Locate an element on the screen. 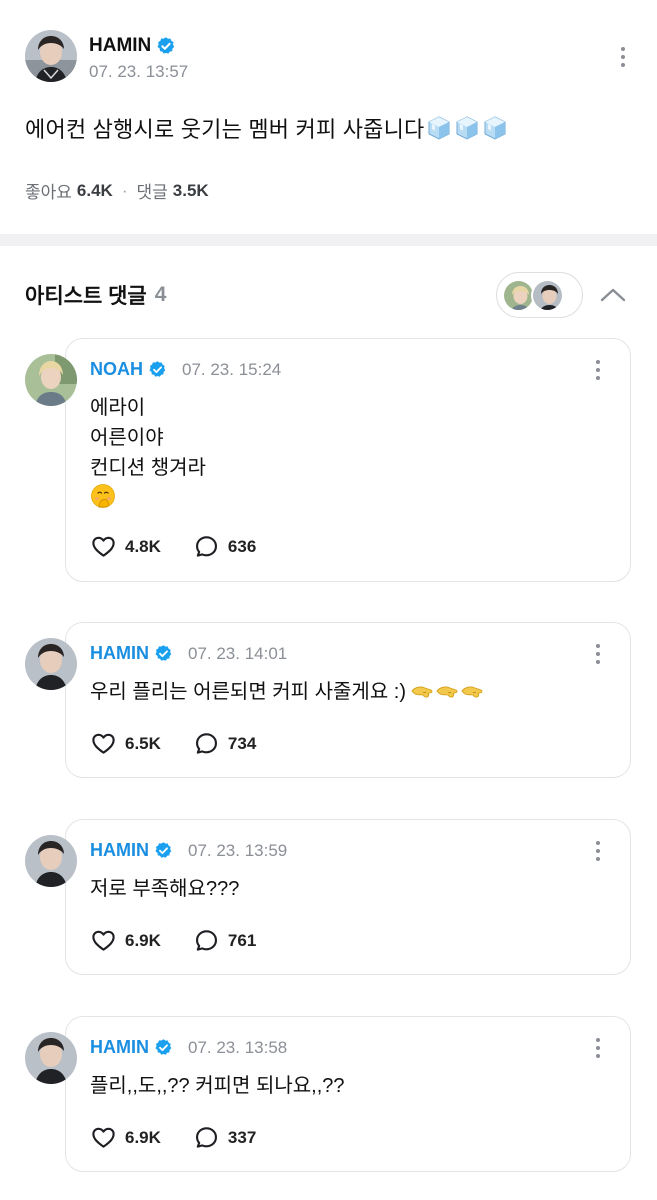  comment-header: NOAH 07. 23. 15:24 is located at coordinates (185, 369).